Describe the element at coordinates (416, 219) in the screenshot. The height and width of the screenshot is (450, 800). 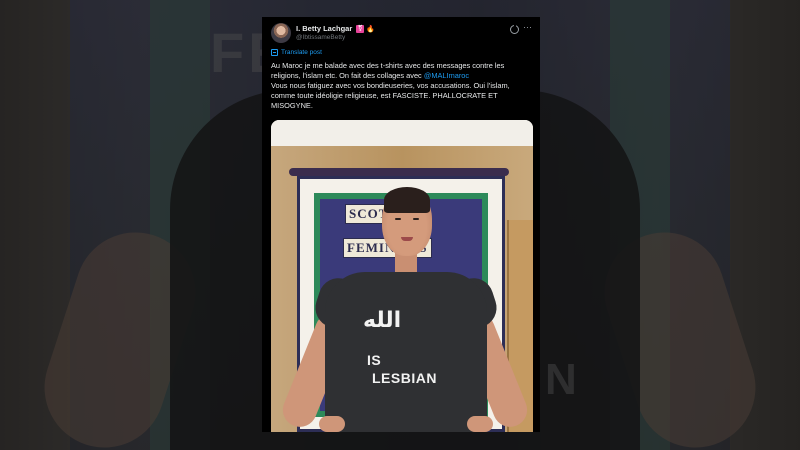
I see `right-eye` at that location.